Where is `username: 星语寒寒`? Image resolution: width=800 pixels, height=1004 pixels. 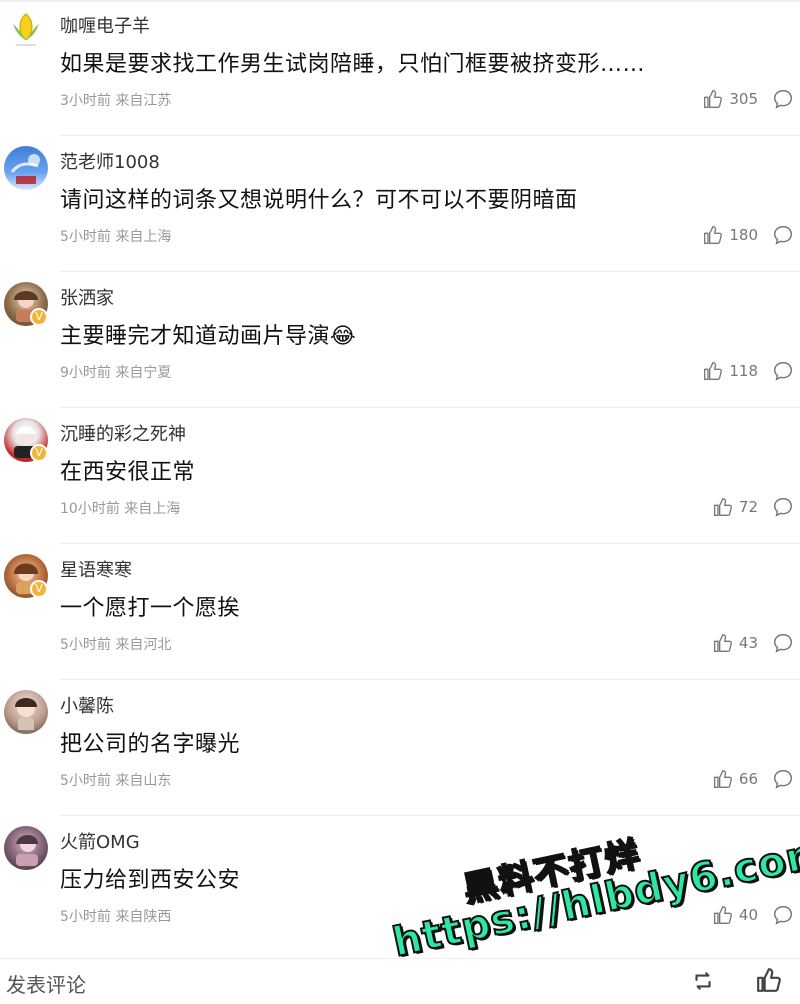 username: 星语寒寒 is located at coordinates (96, 569).